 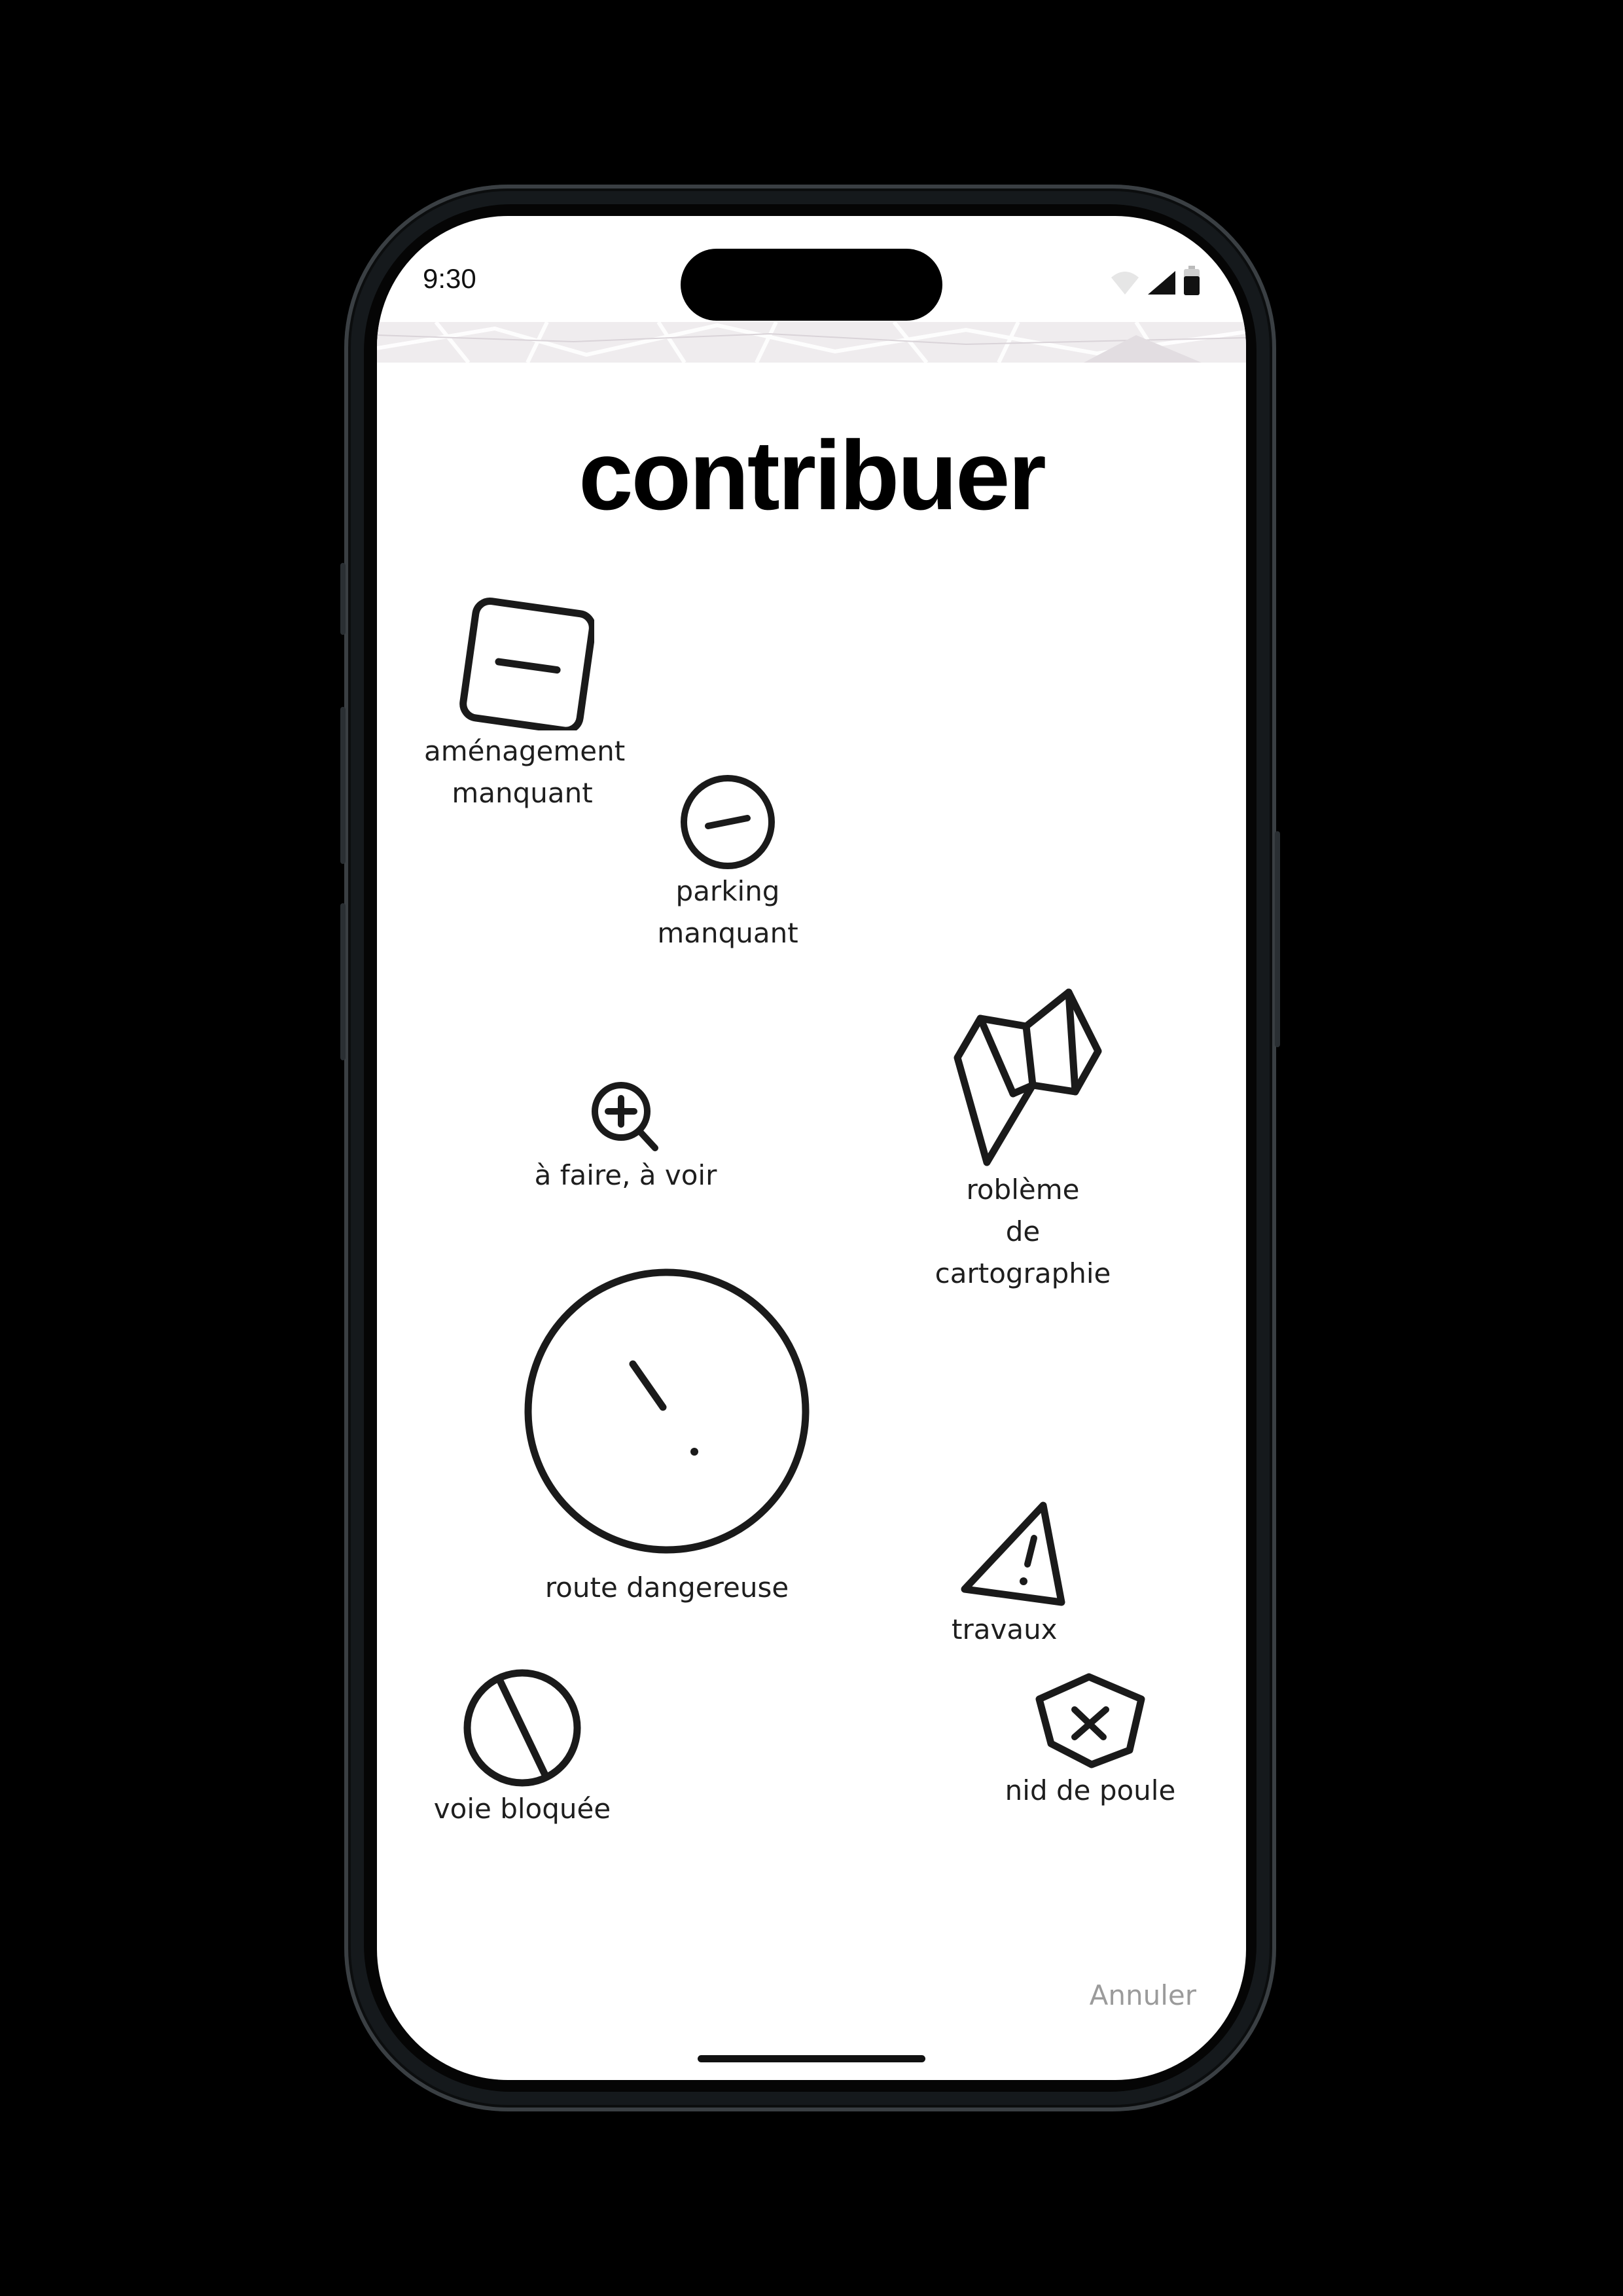 I want to click on contribution-option-roadworks: travaux, so click(x=1007, y=1571).